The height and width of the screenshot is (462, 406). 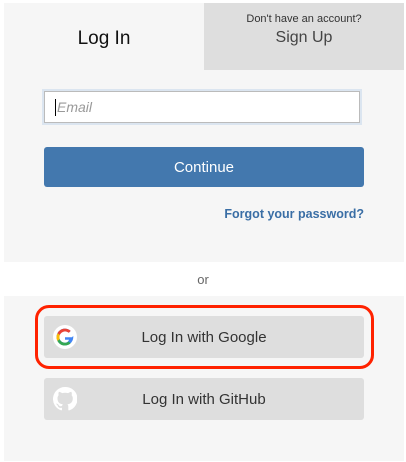 I want to click on tab-signup: Don't have an account? Sign Up, so click(x=304, y=36).